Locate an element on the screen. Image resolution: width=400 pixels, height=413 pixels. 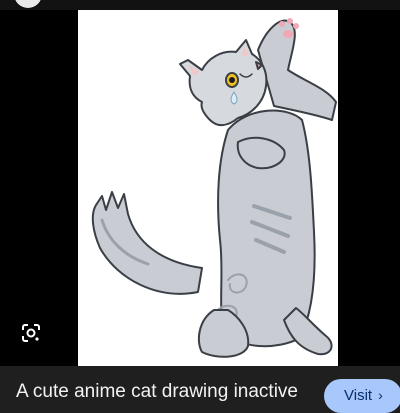
lens-glyph is located at coordinates (31, 333).